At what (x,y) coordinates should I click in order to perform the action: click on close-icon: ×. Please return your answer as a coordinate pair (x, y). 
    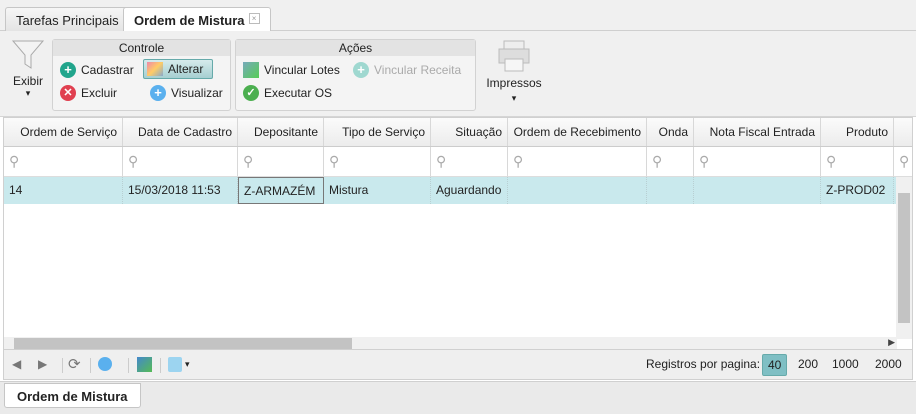
    Looking at the image, I should click on (254, 18).